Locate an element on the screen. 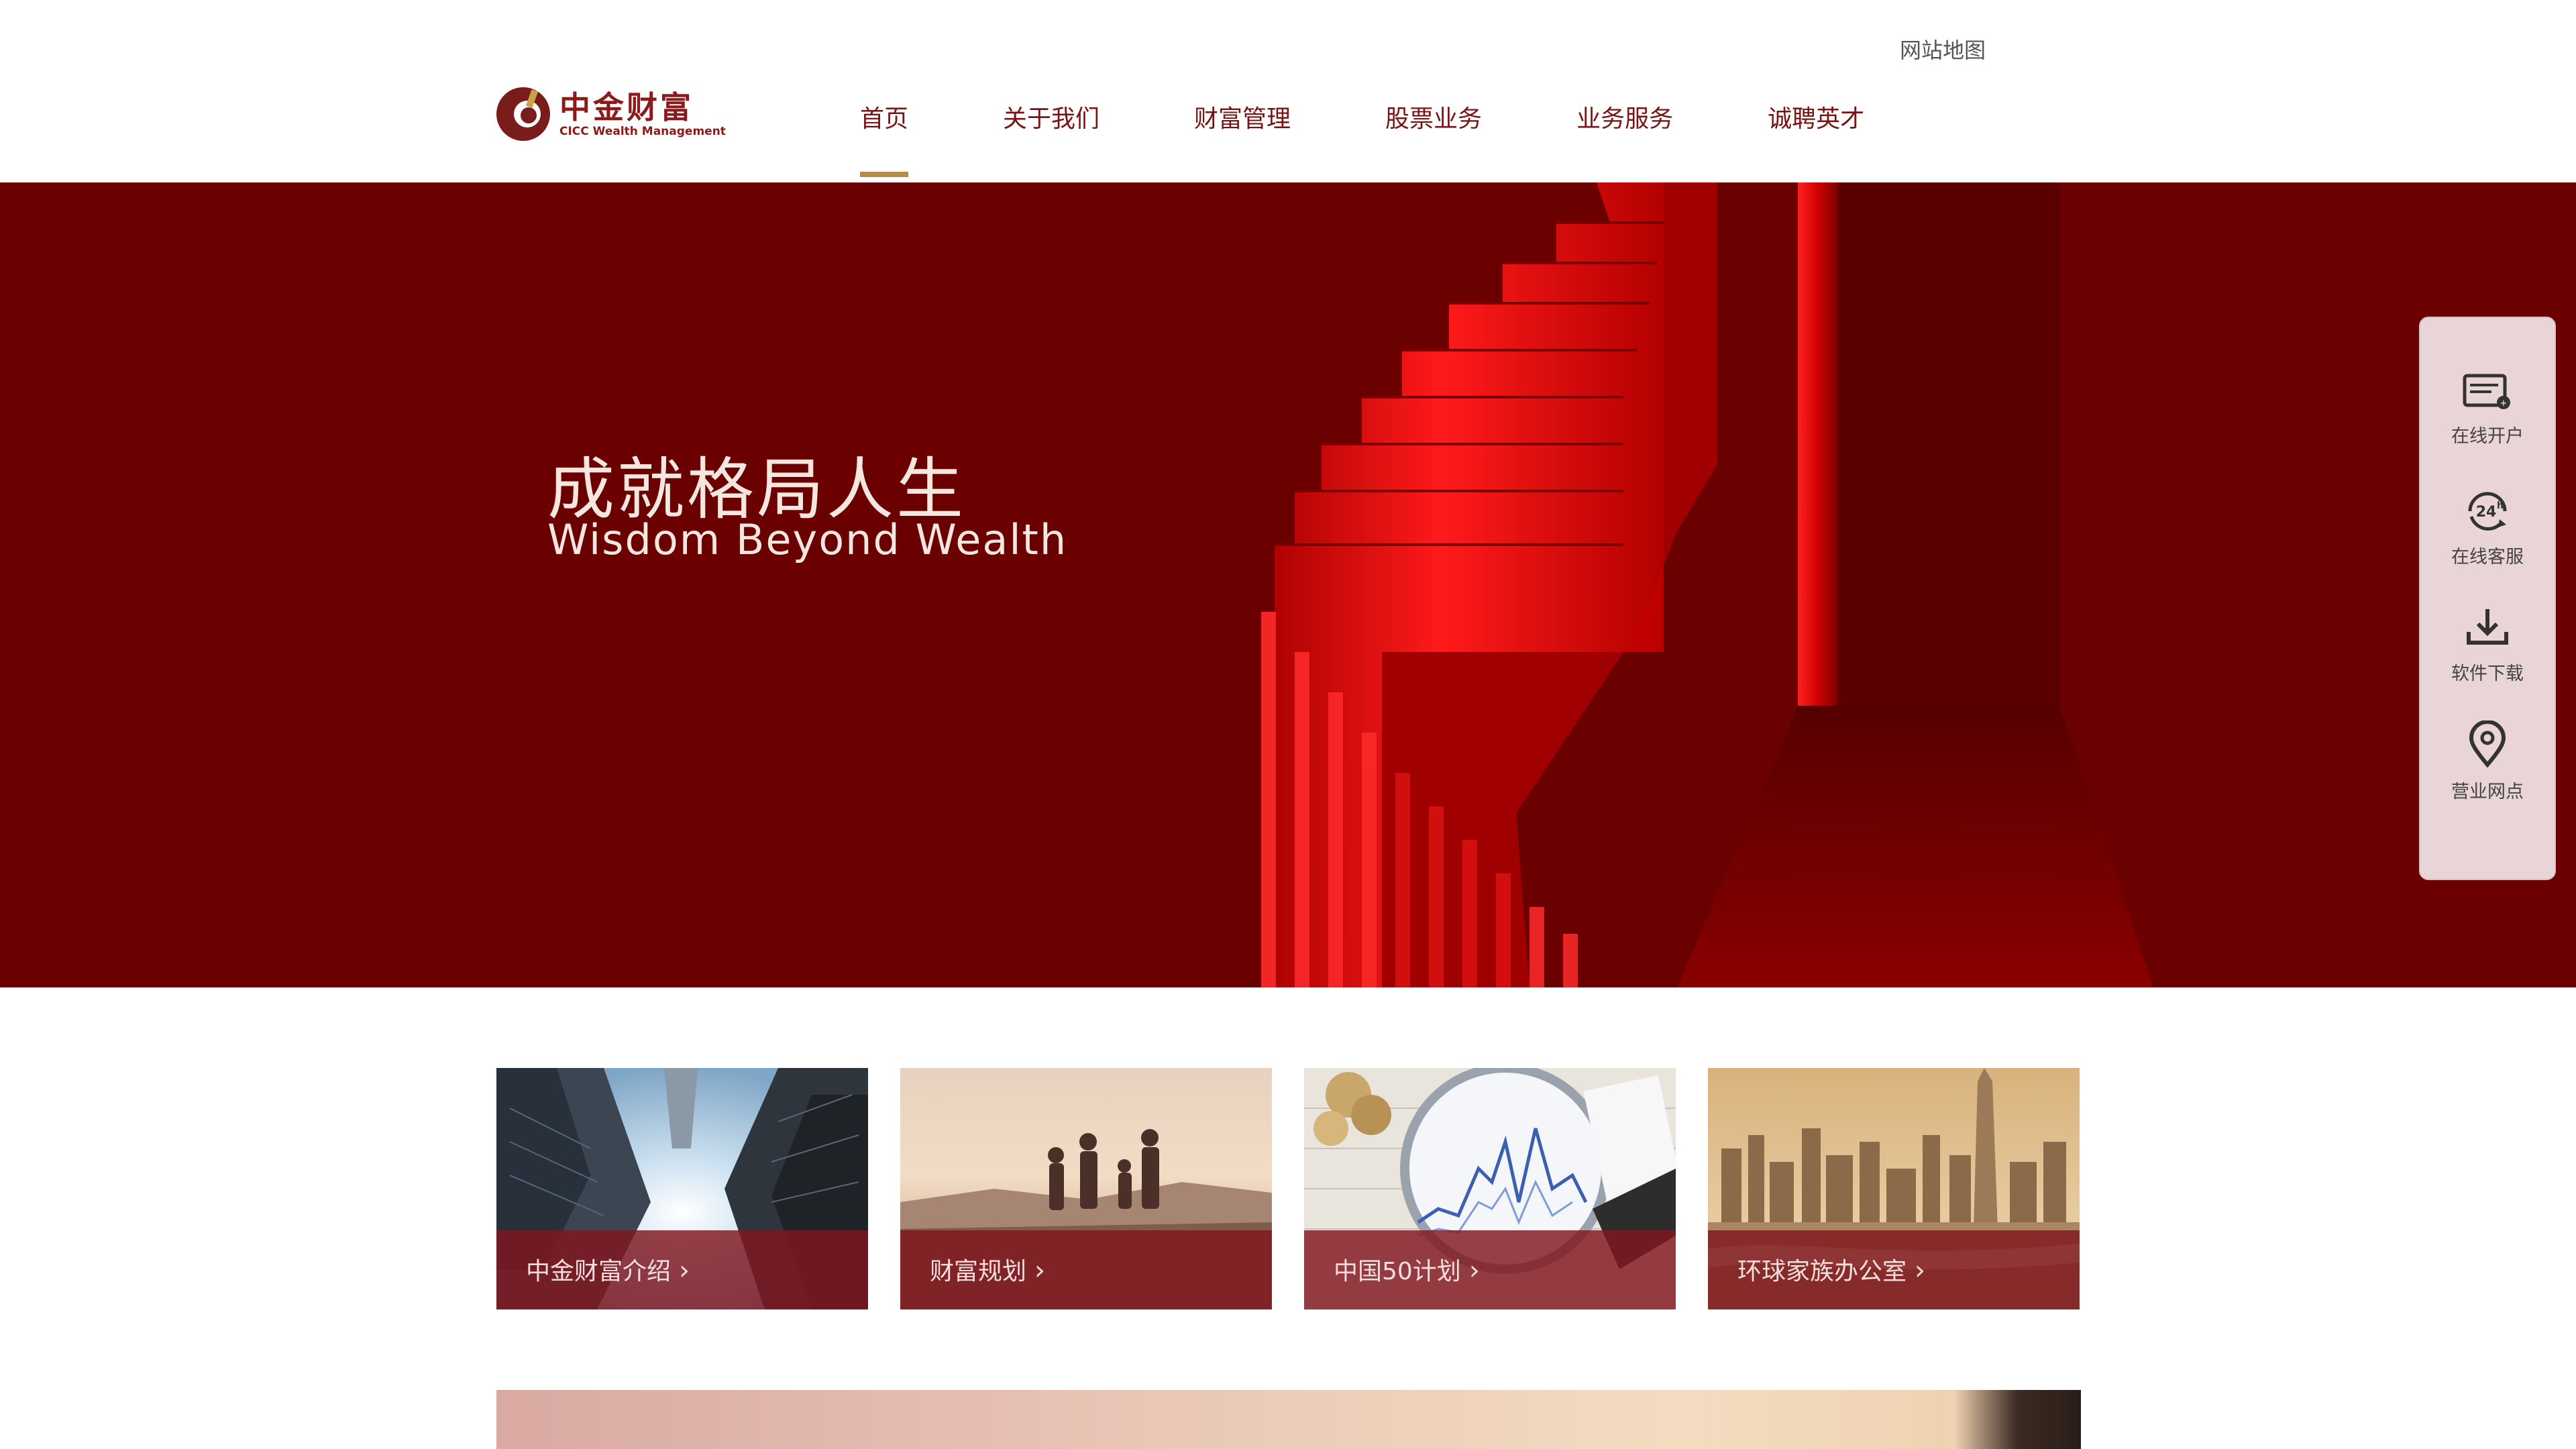  quick-link-label: 软件下载 is located at coordinates (2487, 673).